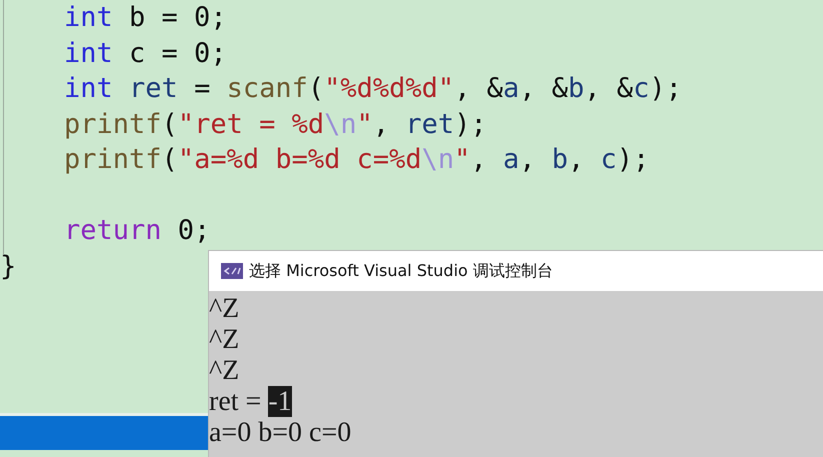  What do you see at coordinates (250, 401) in the screenshot?
I see `console-line: ret = -1` at bounding box center [250, 401].